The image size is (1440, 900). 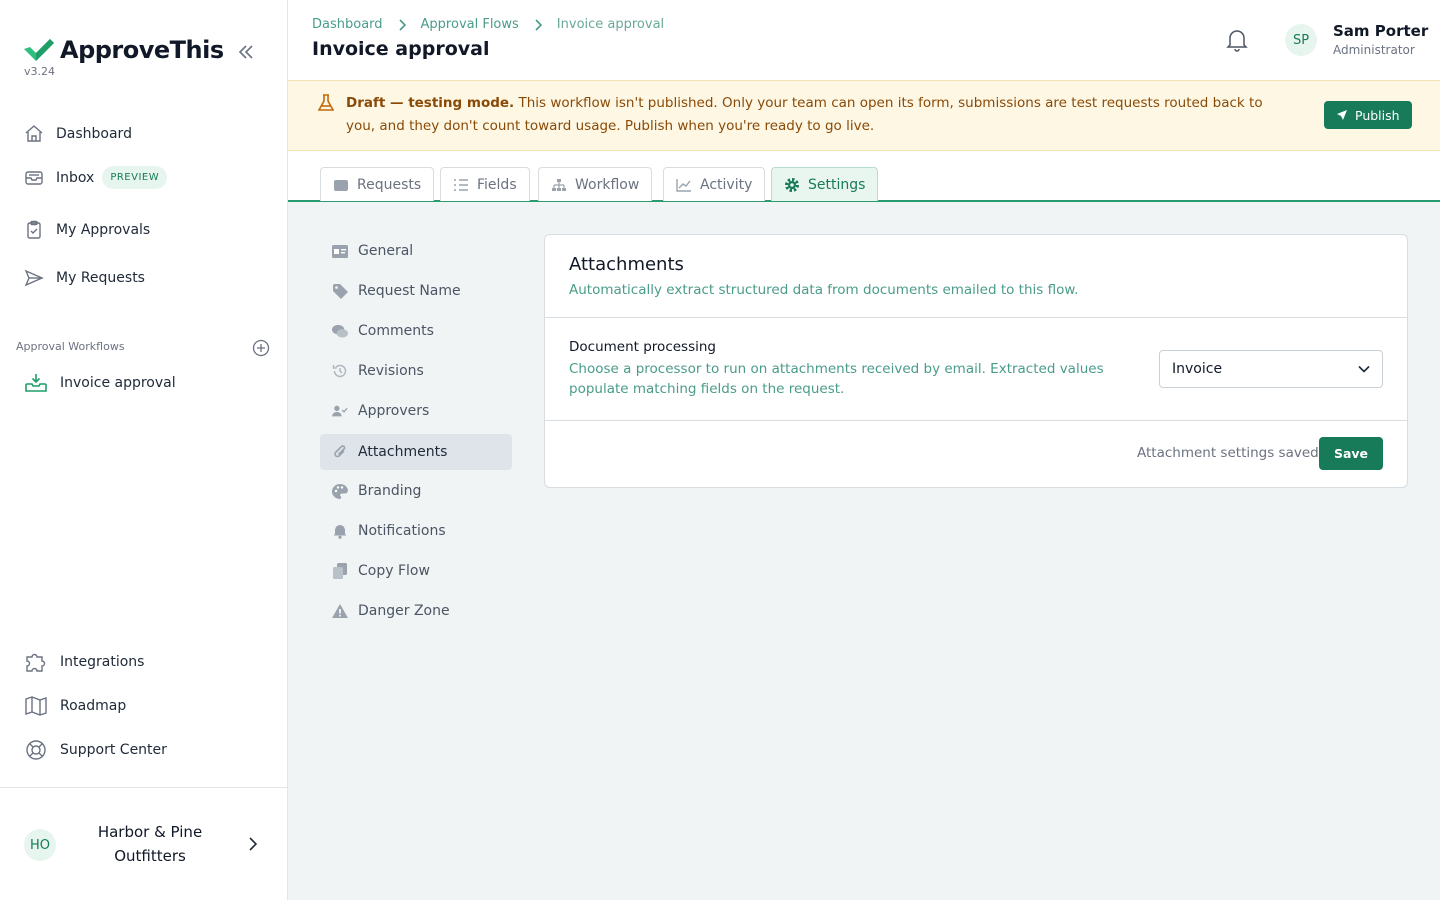 I want to click on nav-roadmap: Roadmap, so click(x=75, y=706).